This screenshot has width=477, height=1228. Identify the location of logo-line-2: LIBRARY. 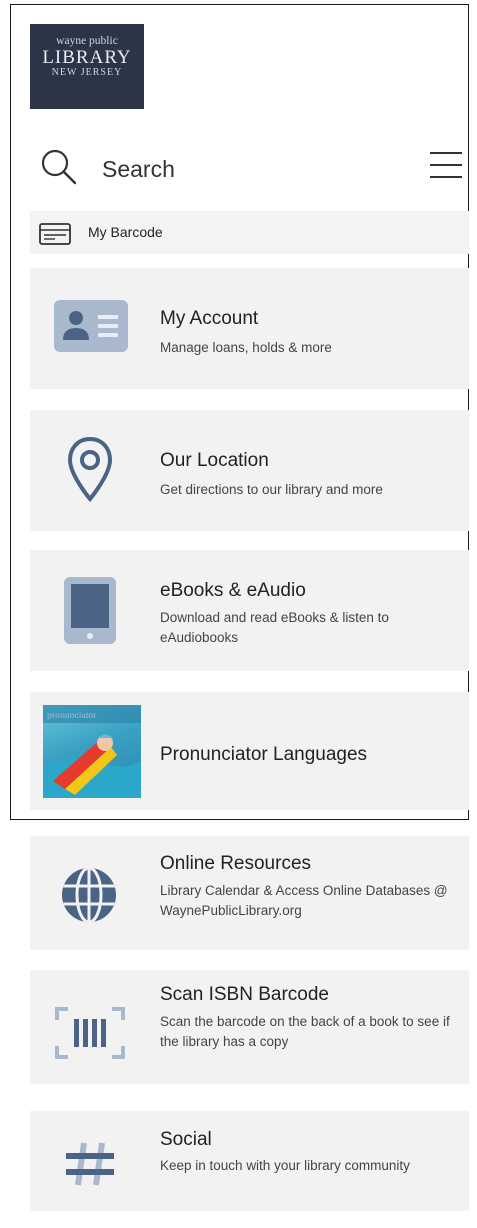
(87, 57).